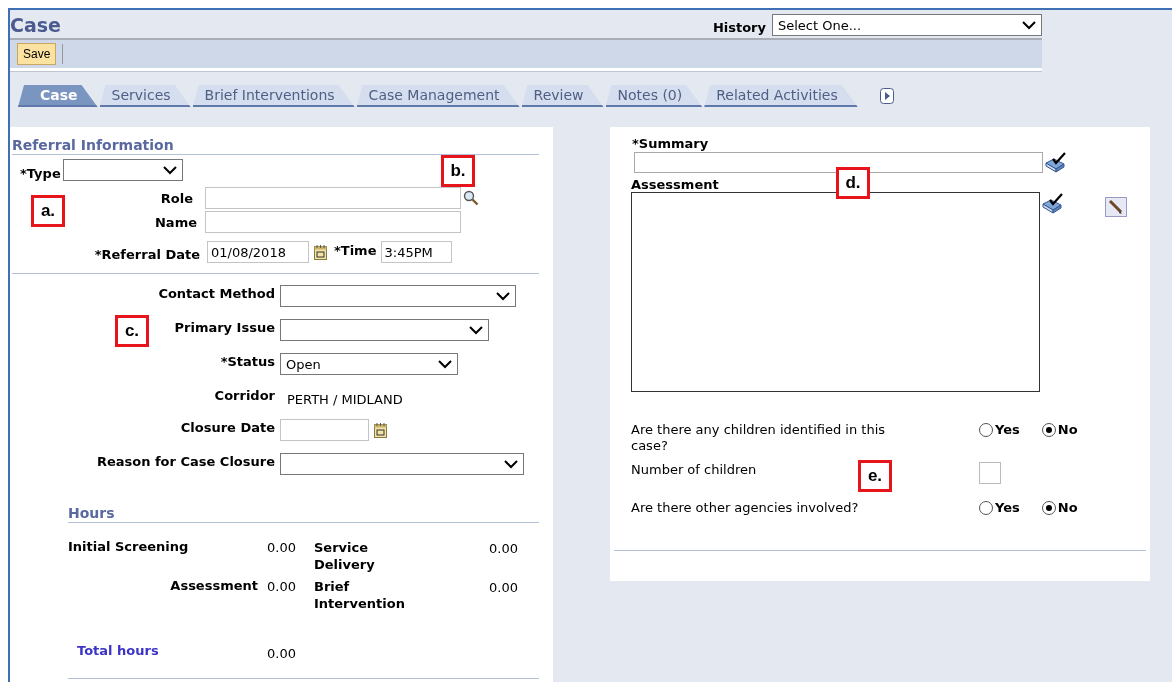  I want to click on field-label: Name, so click(175, 222).